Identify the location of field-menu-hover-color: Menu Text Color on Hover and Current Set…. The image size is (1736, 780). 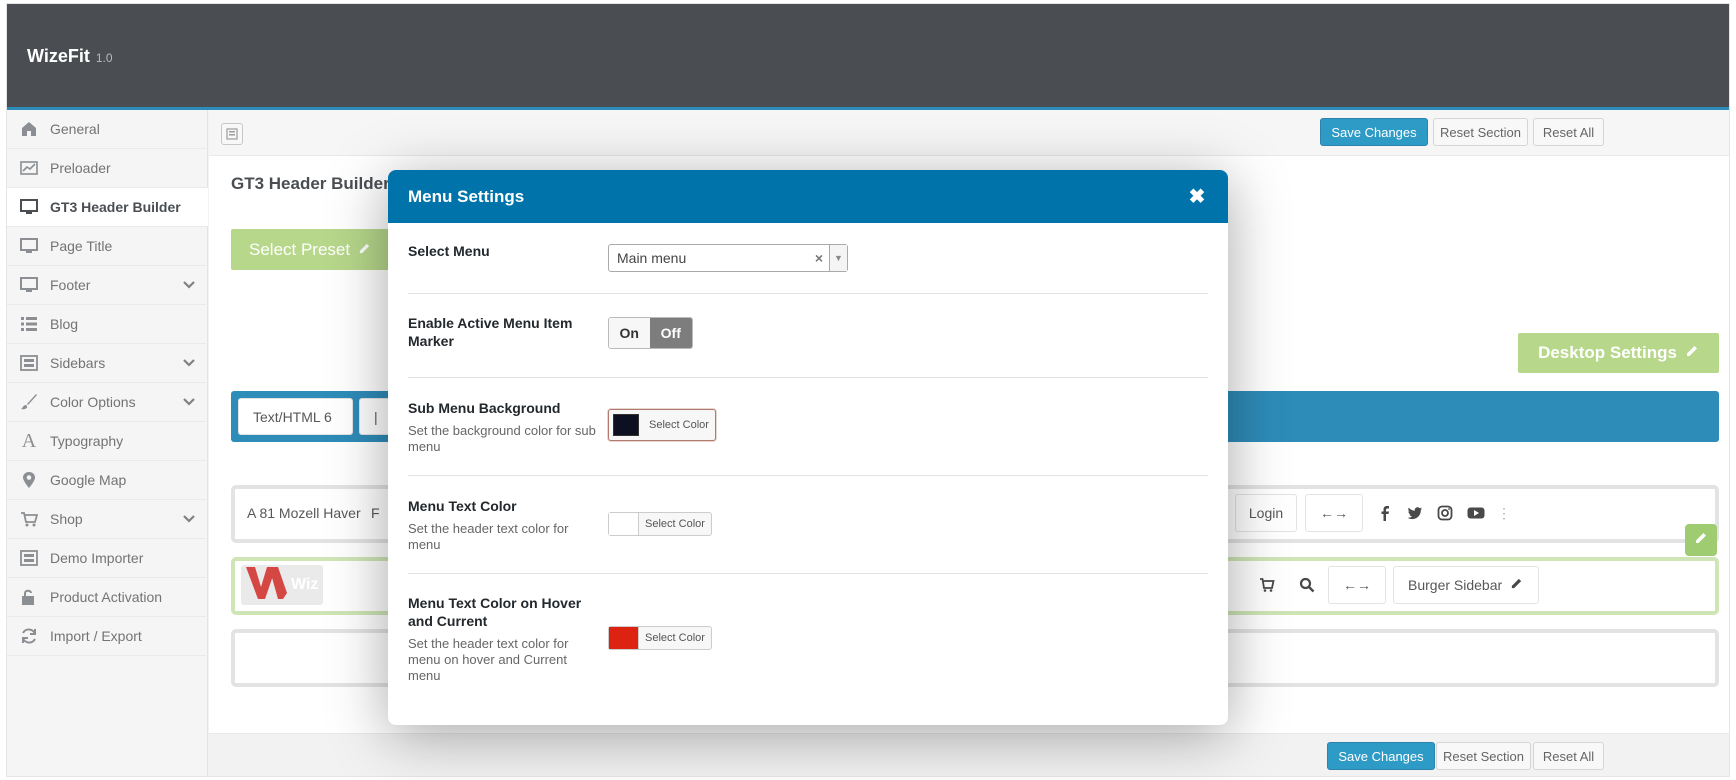
(808, 639).